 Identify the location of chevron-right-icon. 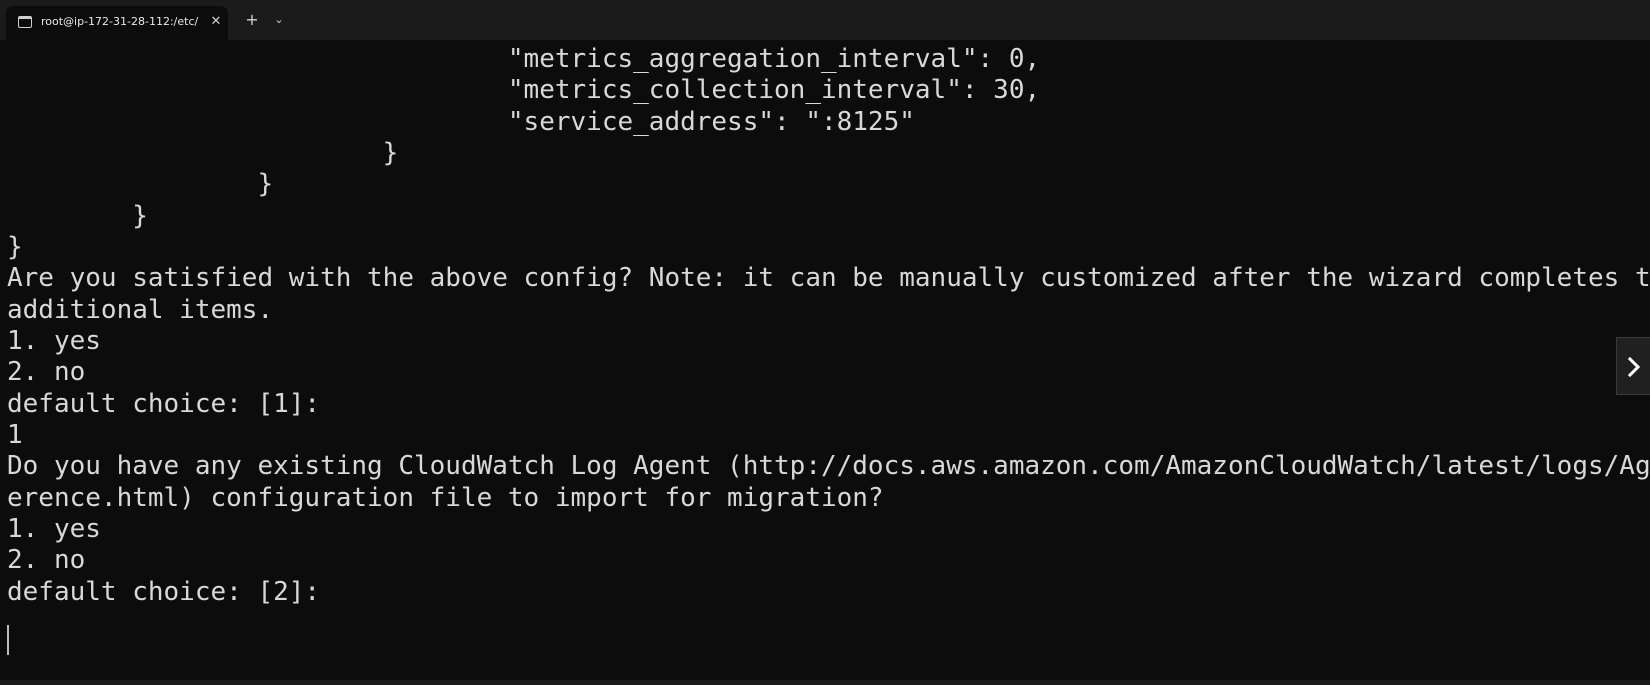
(1634, 367).